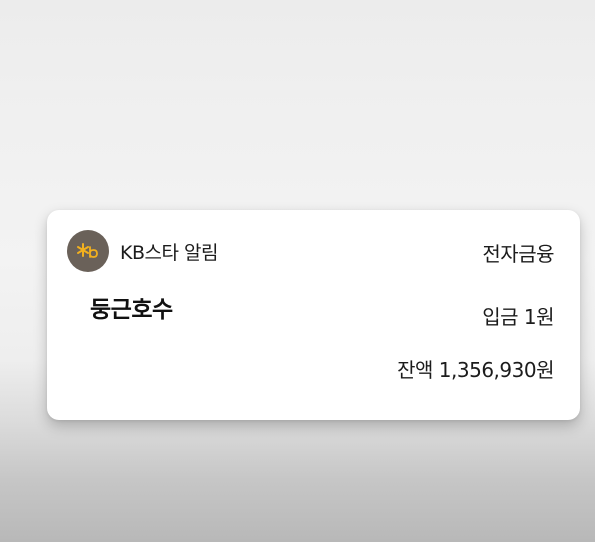 The height and width of the screenshot is (542, 595). I want to click on app-name: KB스타 알림, so click(169, 253).